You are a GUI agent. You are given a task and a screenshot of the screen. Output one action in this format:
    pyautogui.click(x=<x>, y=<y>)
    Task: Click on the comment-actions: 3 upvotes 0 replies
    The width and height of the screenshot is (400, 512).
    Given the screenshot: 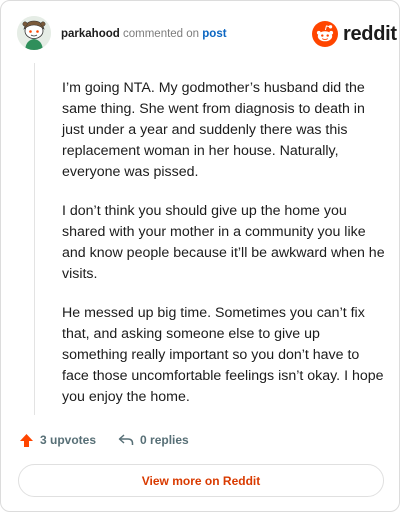 What is the action you would take?
    pyautogui.click(x=104, y=440)
    